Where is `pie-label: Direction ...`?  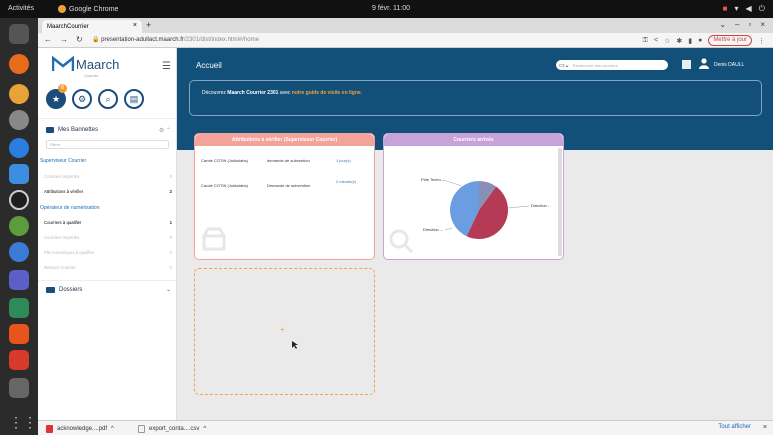
pie-label: Direction ... is located at coordinates (433, 229).